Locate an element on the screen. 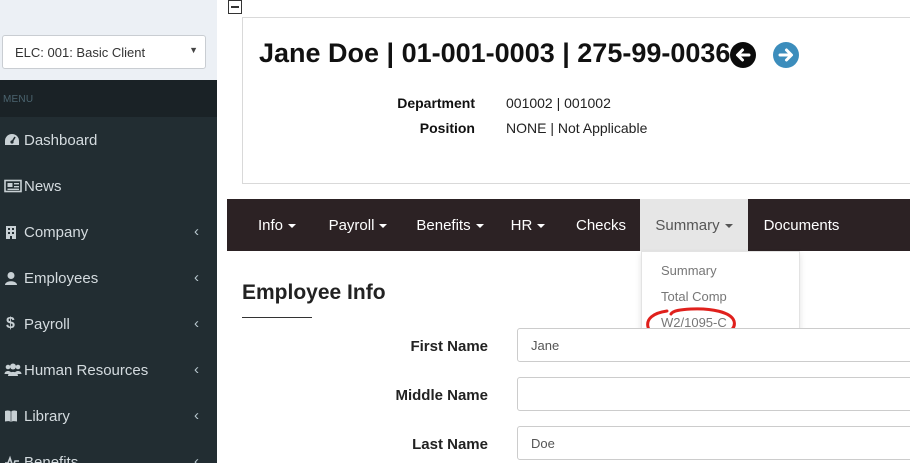 This screenshot has height=463, width=910. sidebar-item-label: News is located at coordinates (43, 186).